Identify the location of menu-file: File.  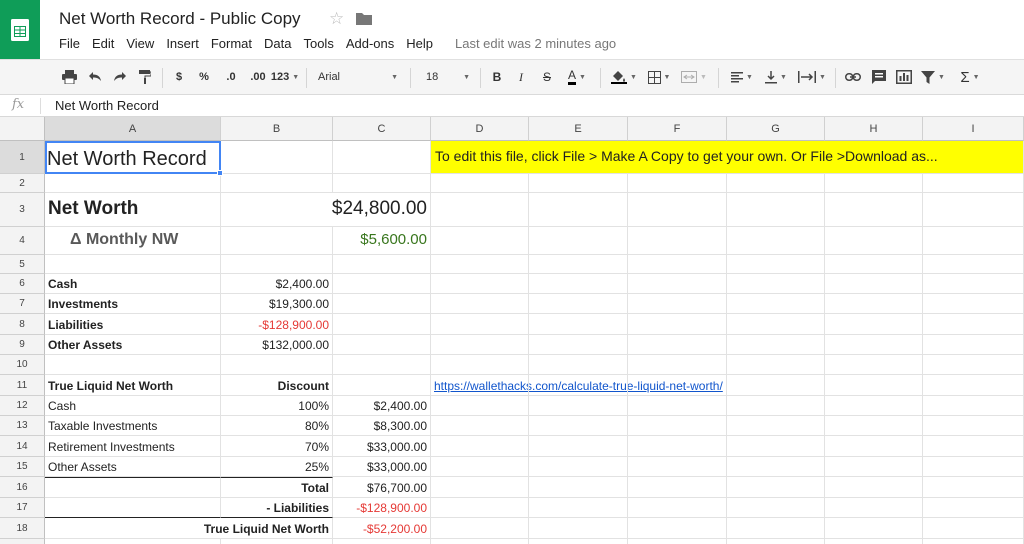
(69, 43).